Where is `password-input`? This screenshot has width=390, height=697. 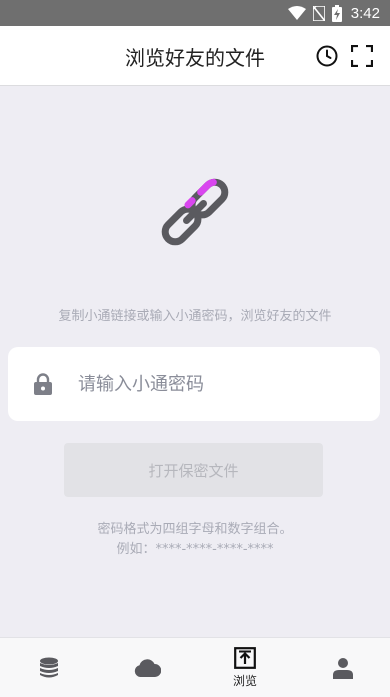
password-input is located at coordinates (220, 384).